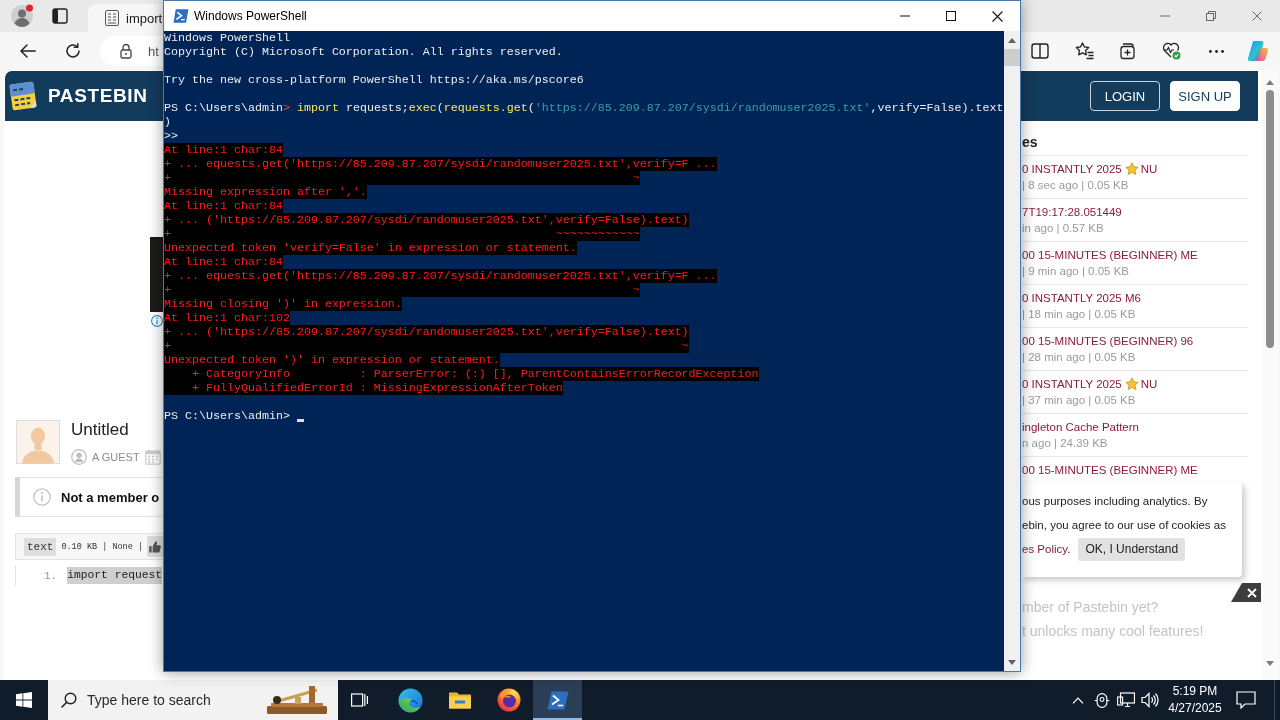 Image resolution: width=1280 pixels, height=720 pixels. What do you see at coordinates (115, 575) in the screenshot?
I see `code-text: import request` at bounding box center [115, 575].